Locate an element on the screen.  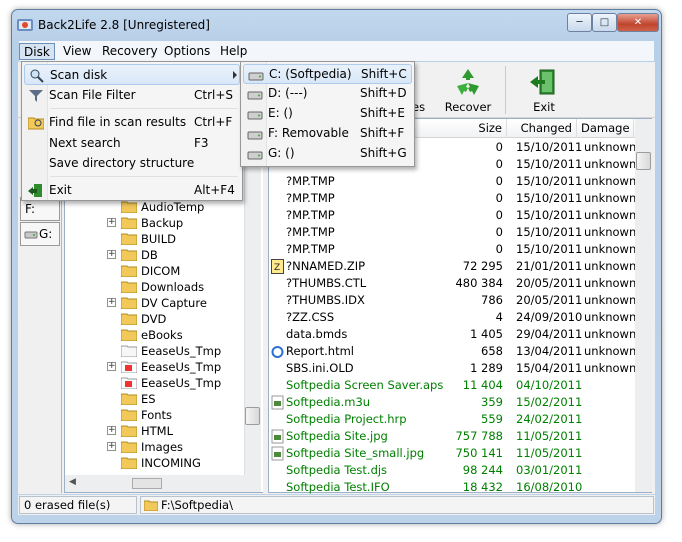
tree-item: + Backup is located at coordinates (154, 223).